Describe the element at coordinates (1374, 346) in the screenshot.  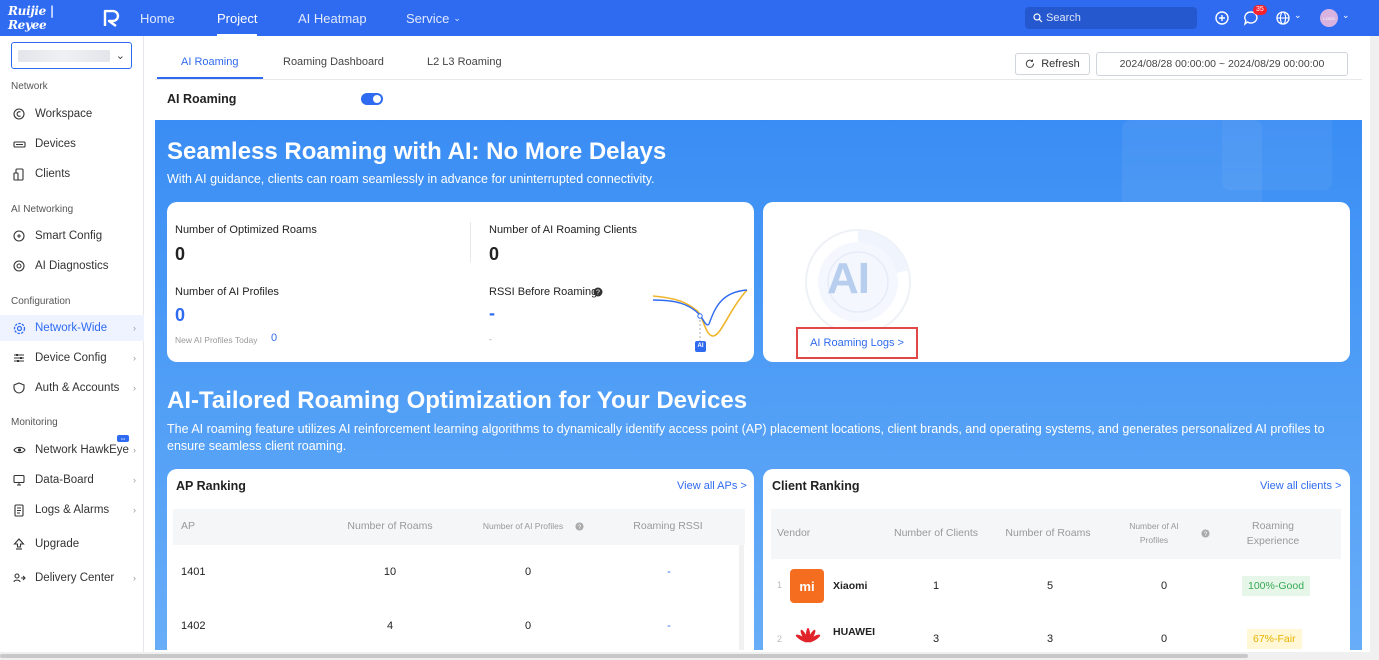
I see `page-vertical-scrollbar` at that location.